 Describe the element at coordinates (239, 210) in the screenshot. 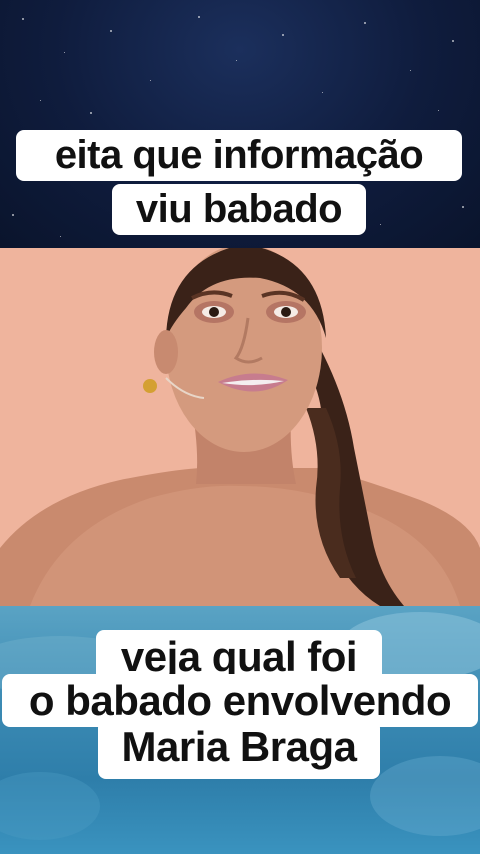

I see `caption-top-line-2: viu babado` at that location.